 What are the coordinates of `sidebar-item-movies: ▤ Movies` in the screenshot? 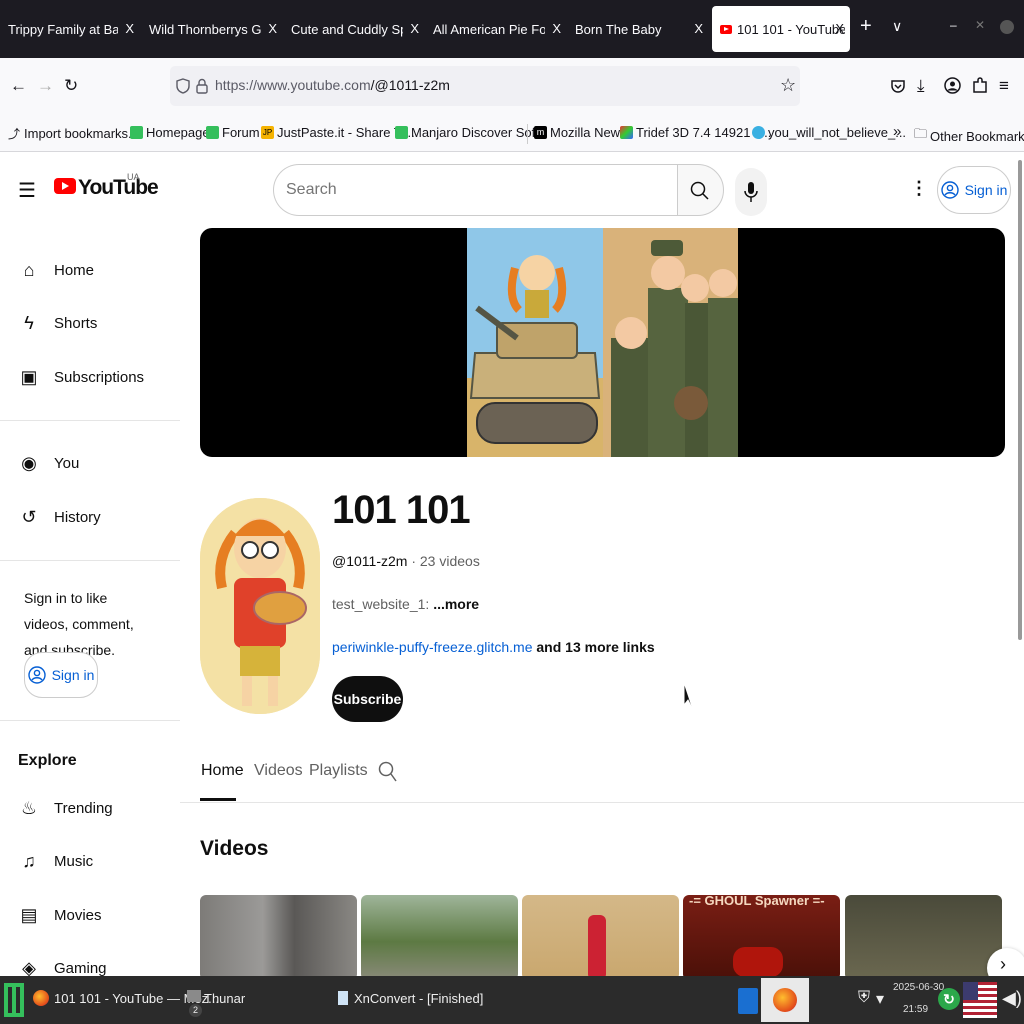 It's located at (90, 915).